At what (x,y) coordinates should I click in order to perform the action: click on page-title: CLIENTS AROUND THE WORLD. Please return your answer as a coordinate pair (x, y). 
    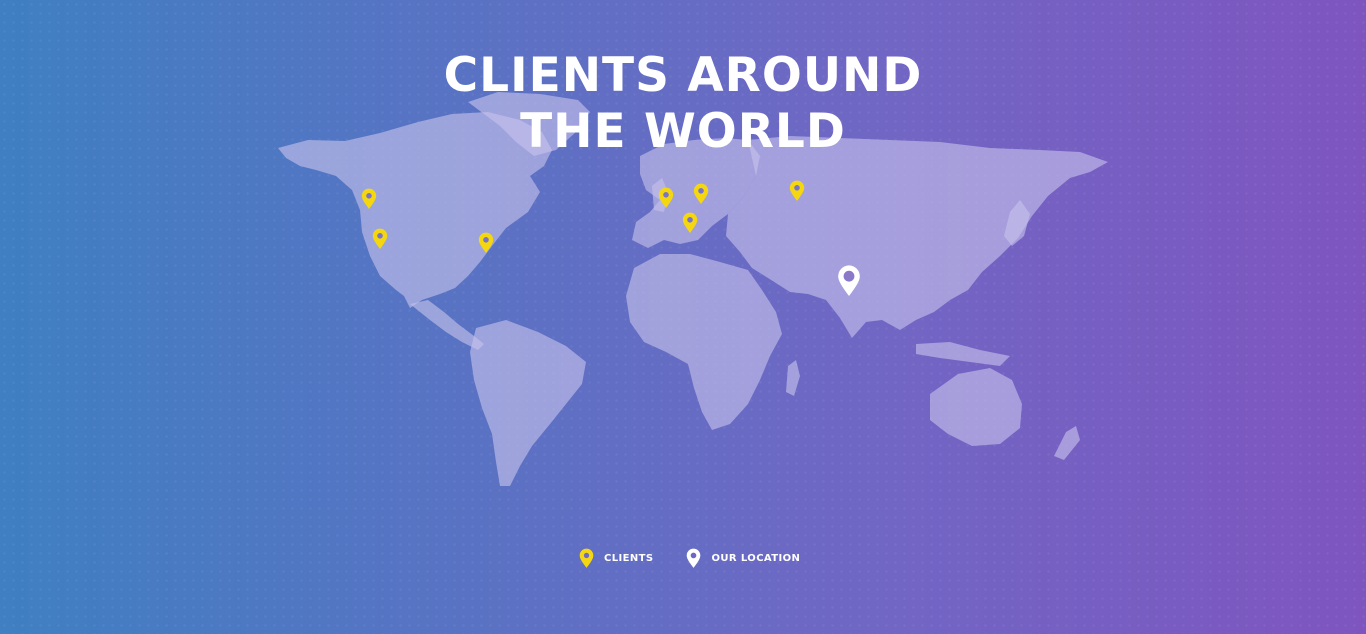
    Looking at the image, I should click on (683, 104).